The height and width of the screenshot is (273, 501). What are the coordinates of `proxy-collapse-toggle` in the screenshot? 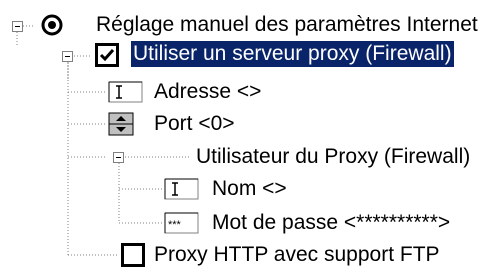 It's located at (67, 56).